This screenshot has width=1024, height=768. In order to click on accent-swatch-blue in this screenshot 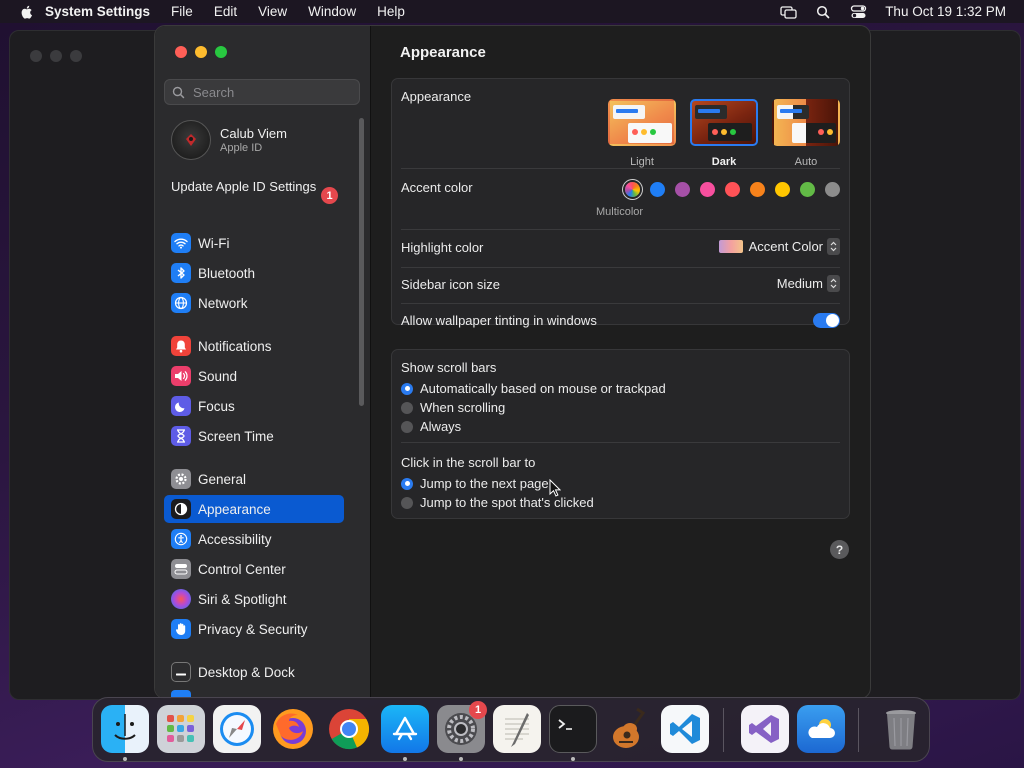, I will do `click(657, 189)`.